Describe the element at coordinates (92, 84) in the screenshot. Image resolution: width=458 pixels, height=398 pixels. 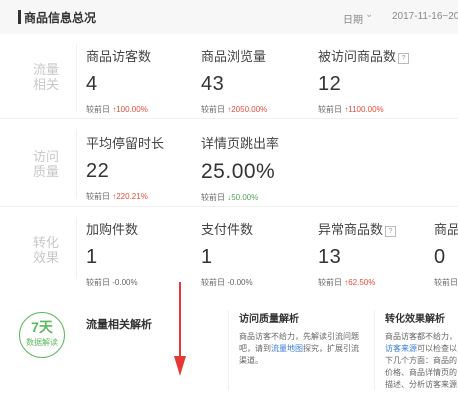
I see `metric-value: 4` at that location.